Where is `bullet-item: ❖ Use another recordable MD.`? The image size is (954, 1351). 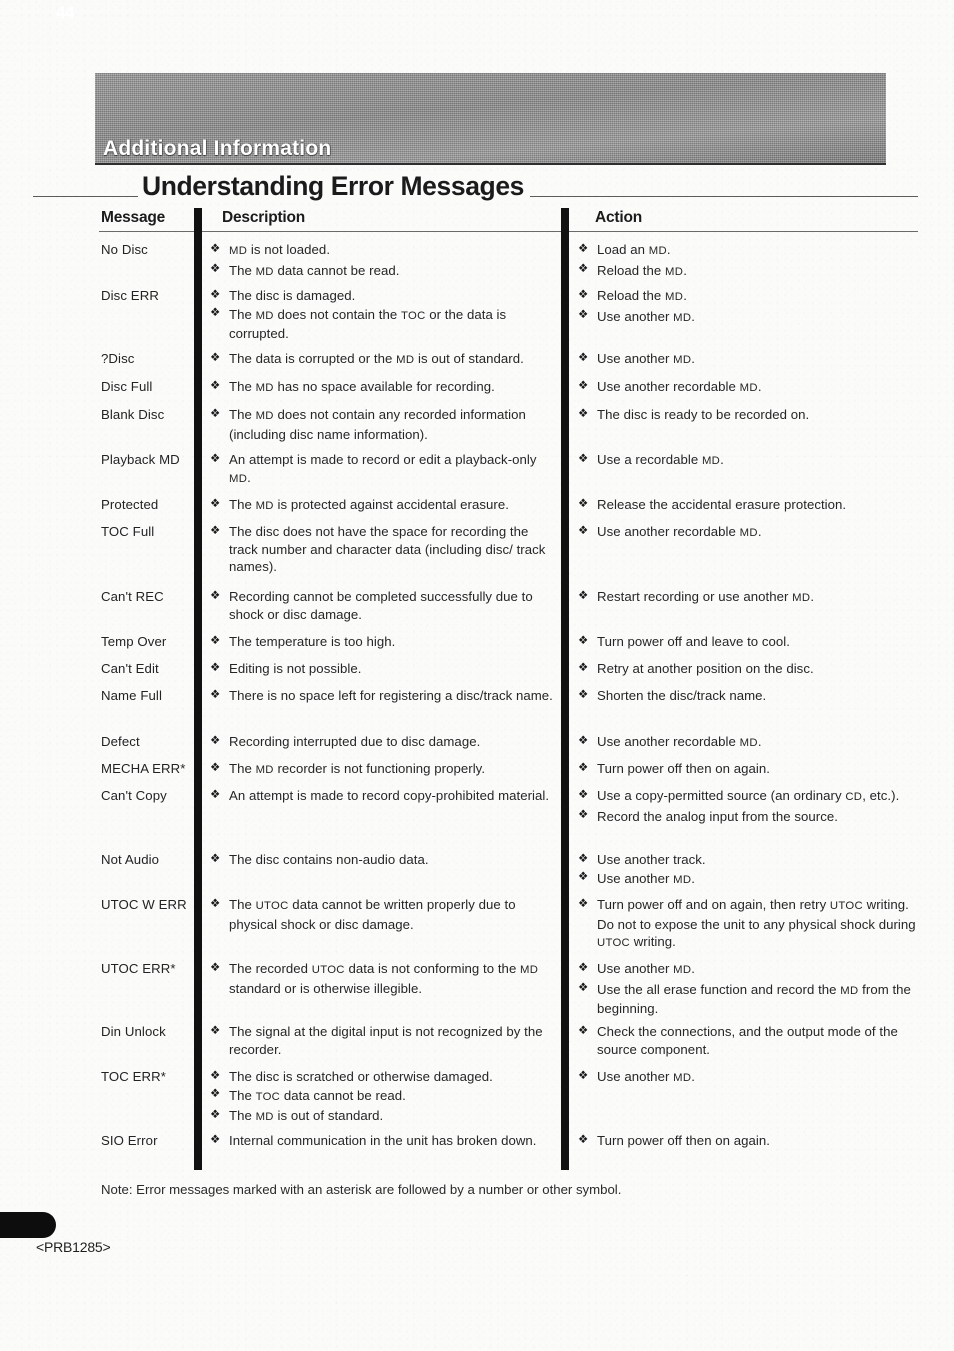
bullet-item: ❖ Use another recordable MD. is located at coordinates (752, 743).